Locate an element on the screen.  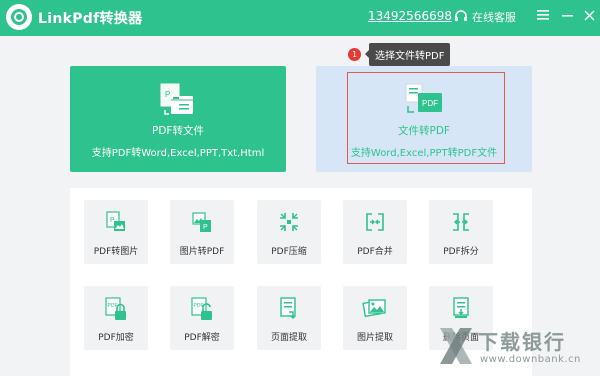
watermark-title: 下载银行 is located at coordinates (522, 342).